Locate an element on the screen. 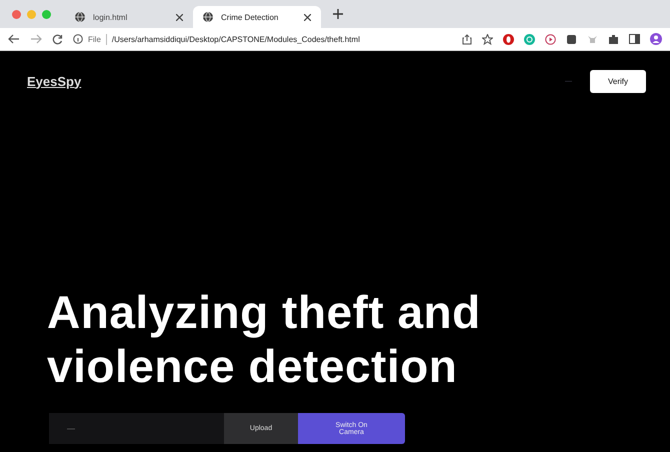 The width and height of the screenshot is (670, 452). url-scheme: File is located at coordinates (94, 39).